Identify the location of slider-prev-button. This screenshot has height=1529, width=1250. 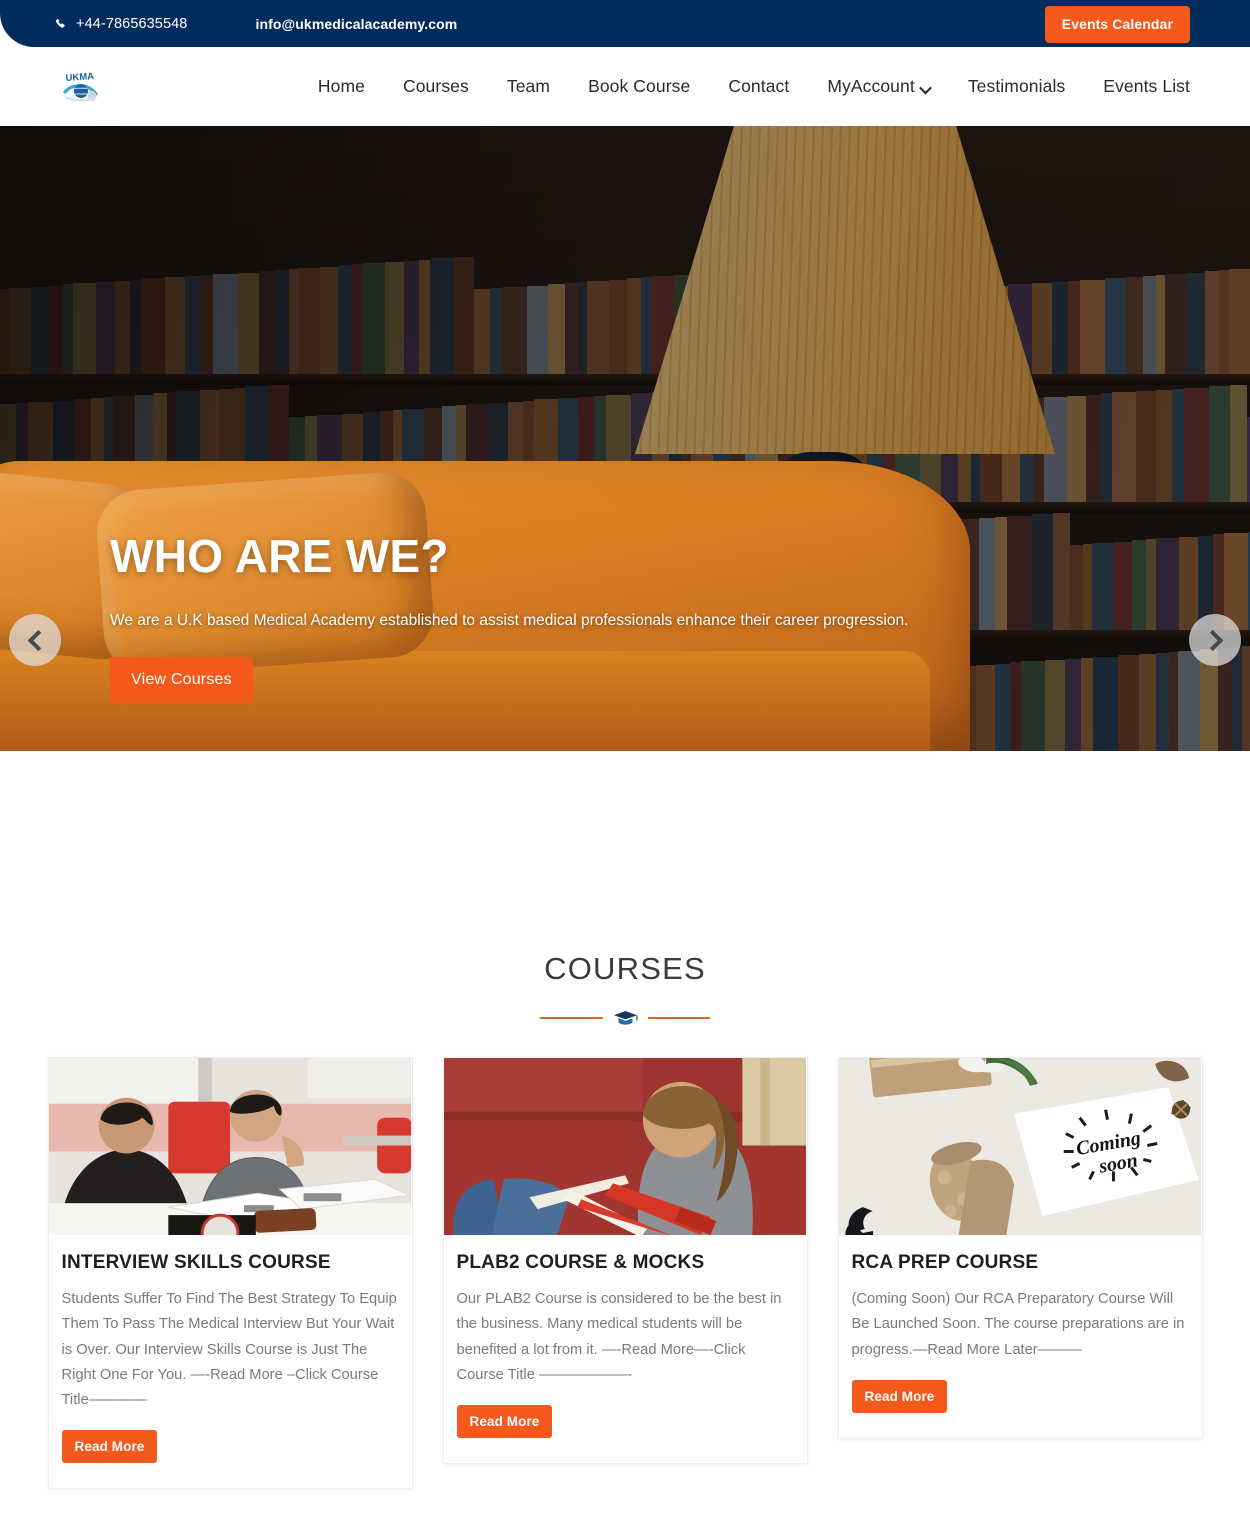
(35, 640).